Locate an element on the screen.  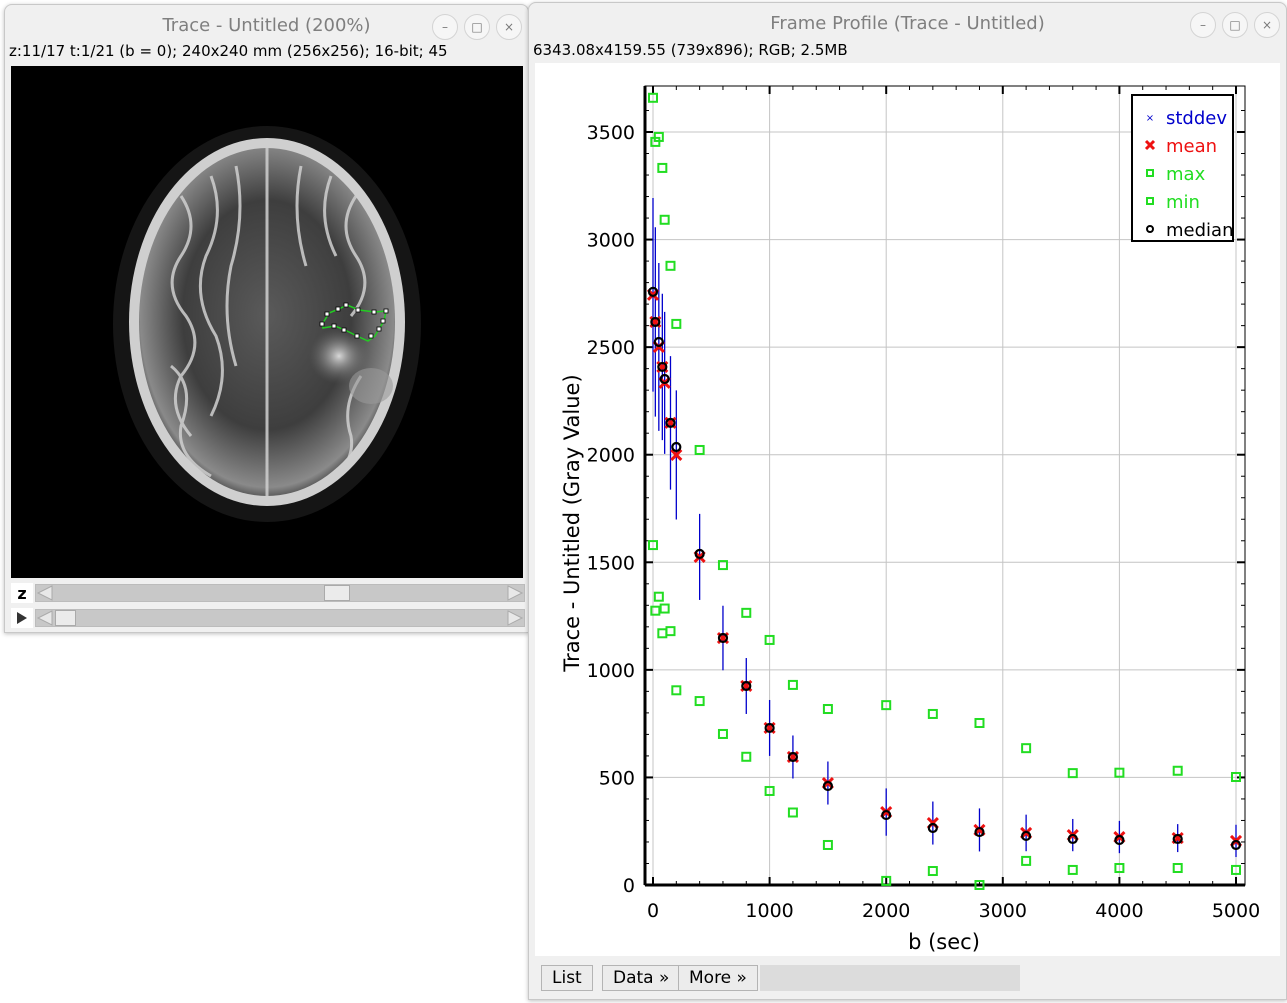
z-slider-label: z is located at coordinates (22, 593).